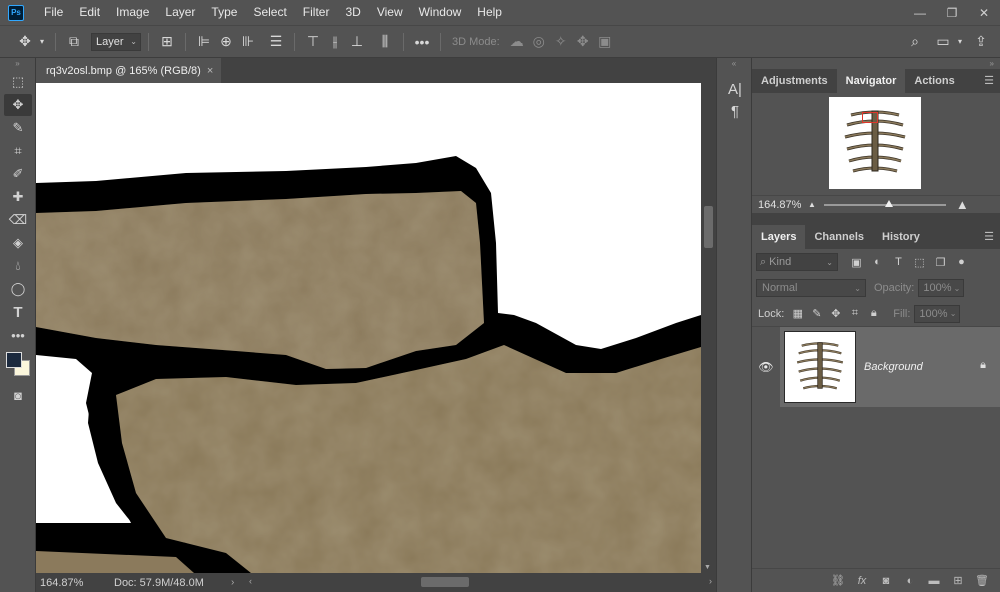 The height and width of the screenshot is (592, 1000). What do you see at coordinates (18, 289) in the screenshot?
I see `ellipse-icon: ◯` at bounding box center [18, 289].